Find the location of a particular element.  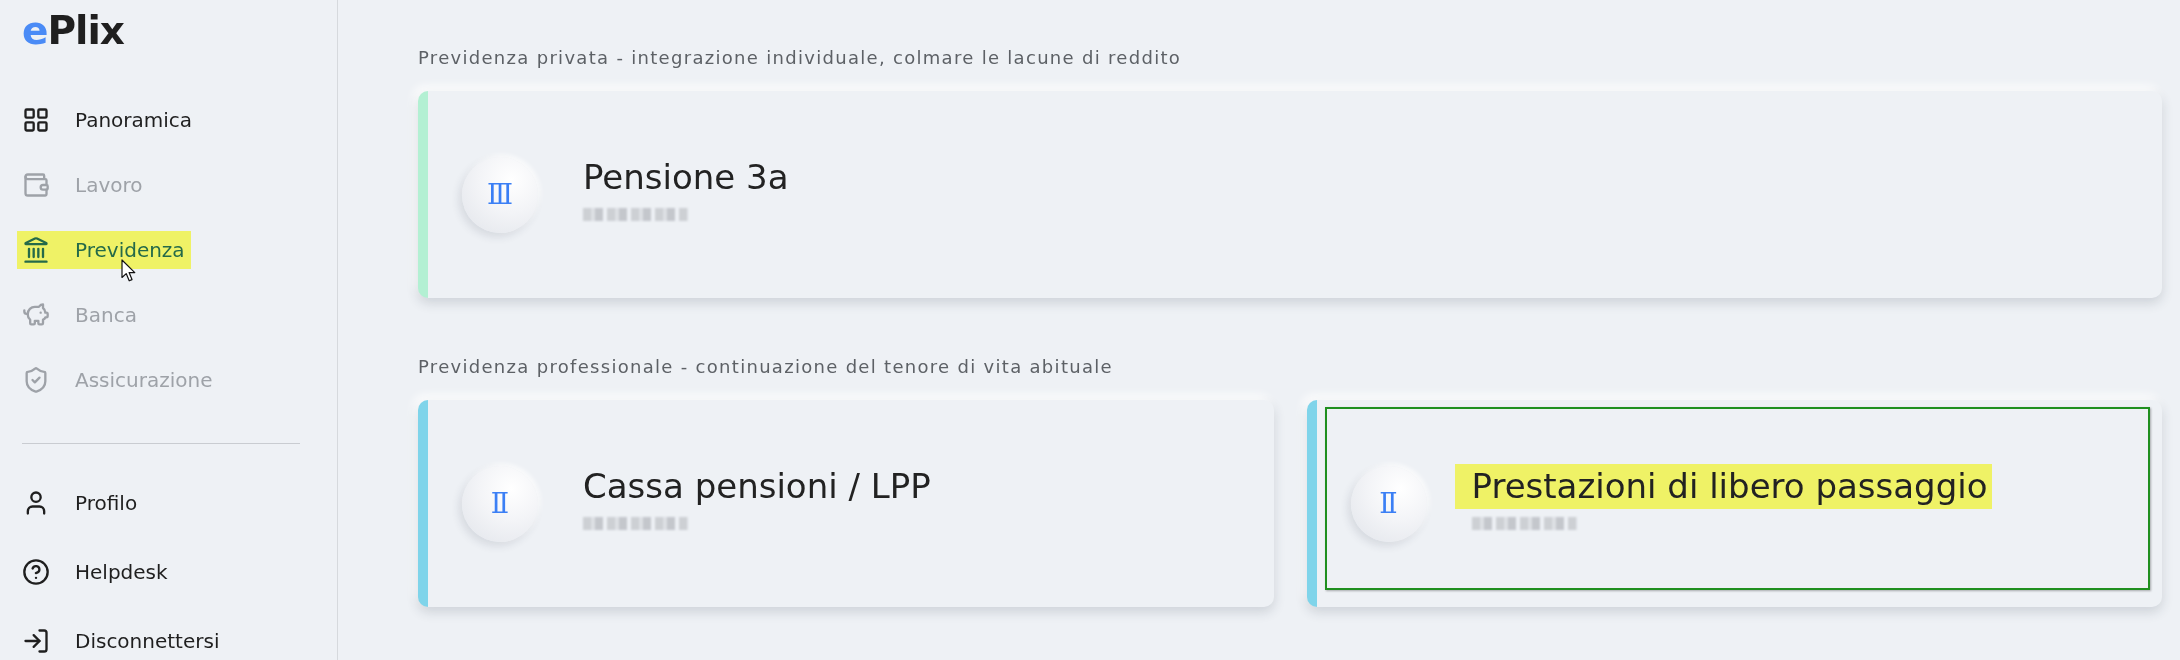

help-icon is located at coordinates (36, 572).